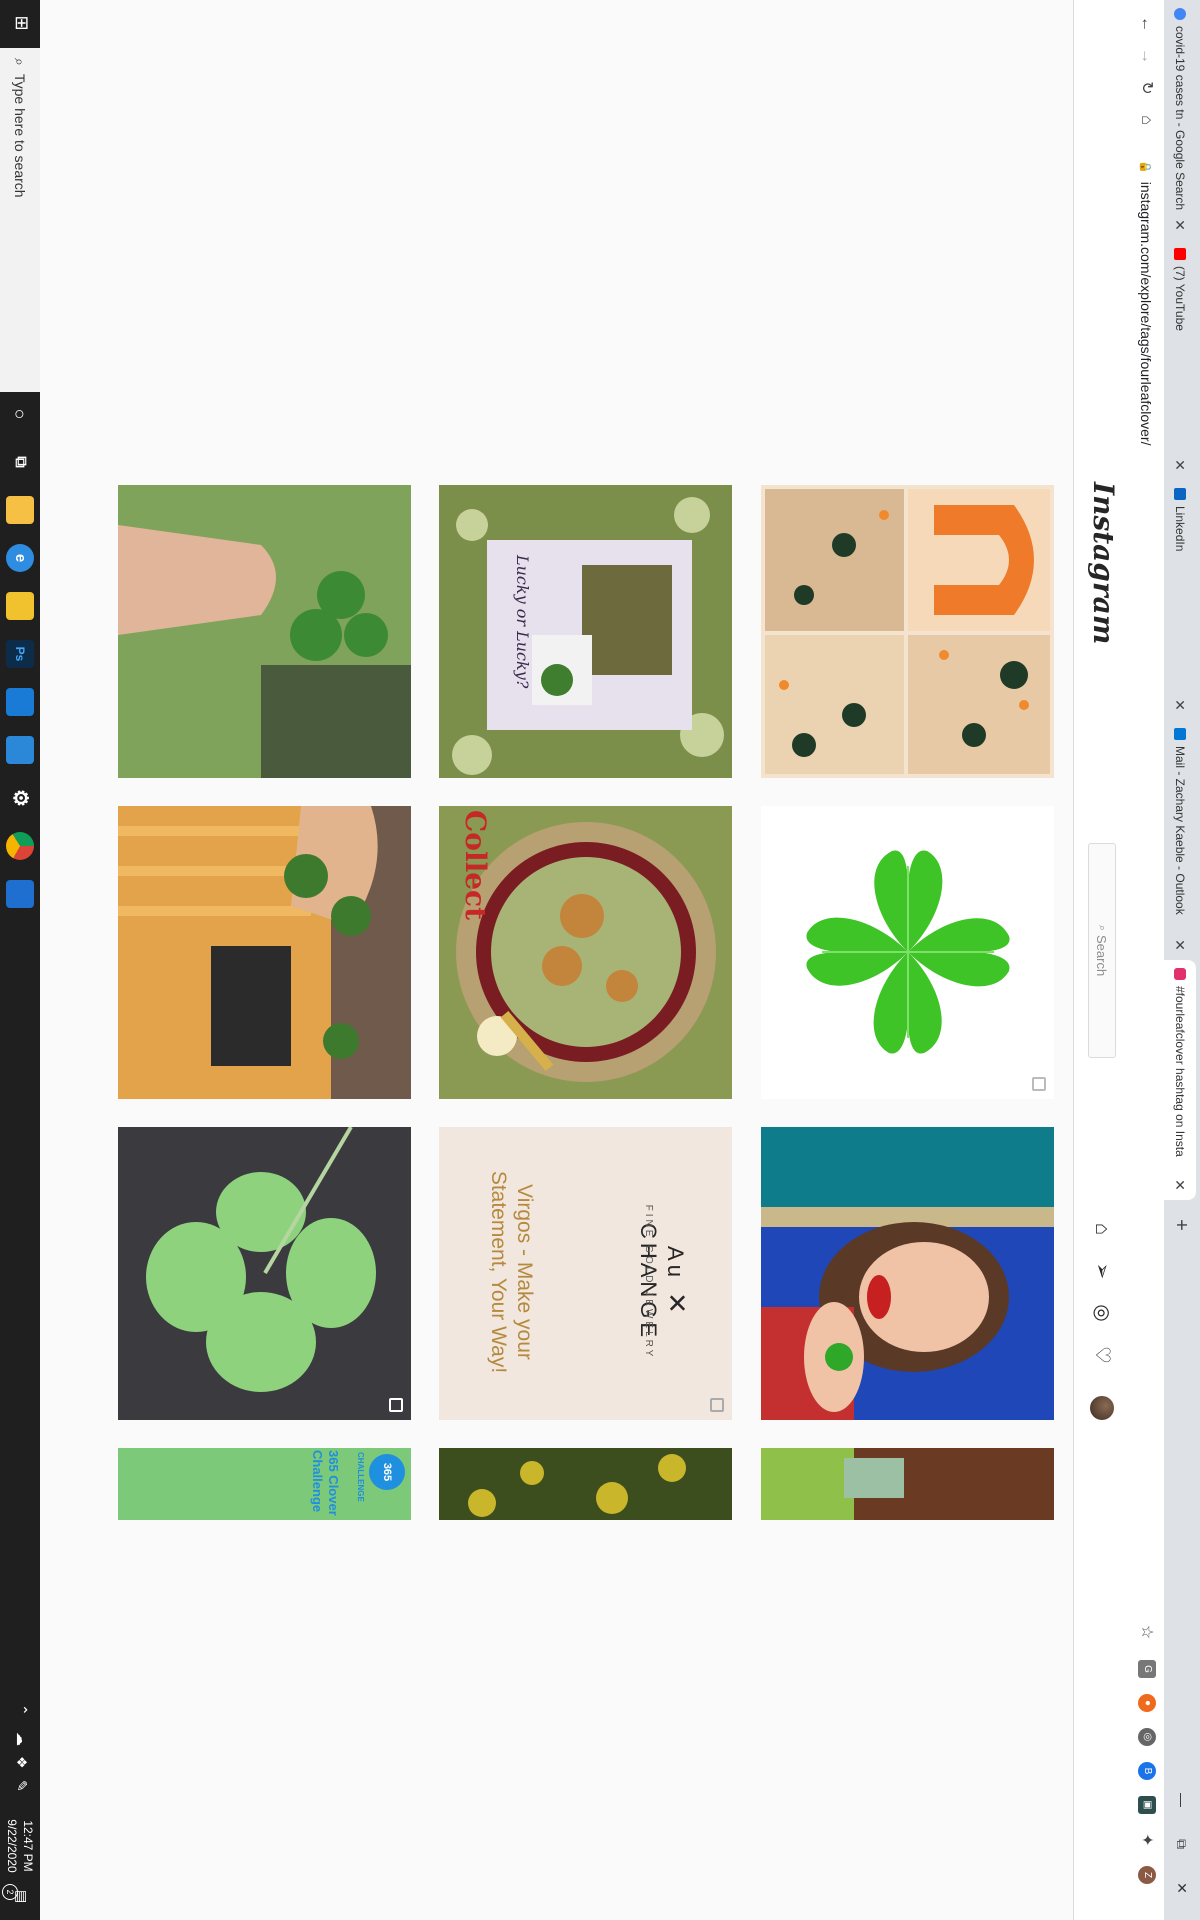 This screenshot has width=1200, height=1920. I want to click on close-window-button: ✕, so click(1182, 1888).